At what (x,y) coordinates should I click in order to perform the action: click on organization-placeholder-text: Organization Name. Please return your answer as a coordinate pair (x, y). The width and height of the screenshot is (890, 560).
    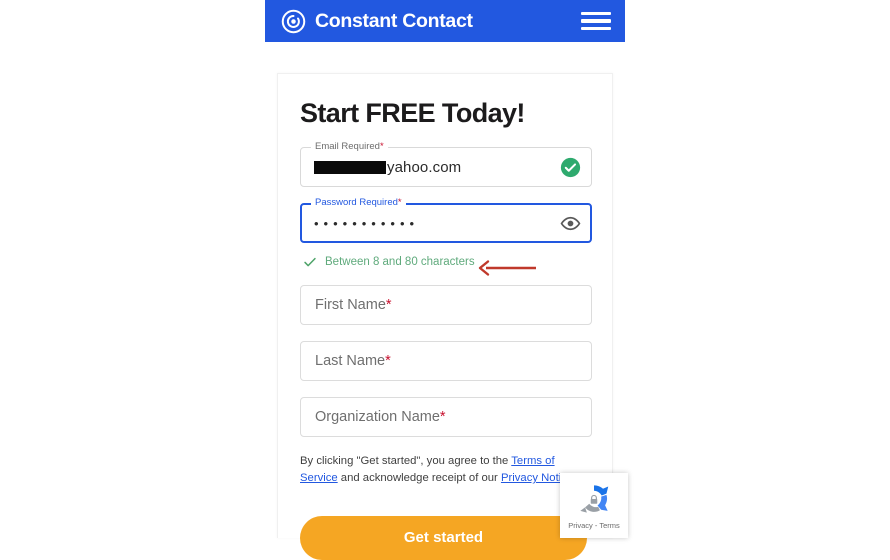
    Looking at the image, I should click on (377, 417).